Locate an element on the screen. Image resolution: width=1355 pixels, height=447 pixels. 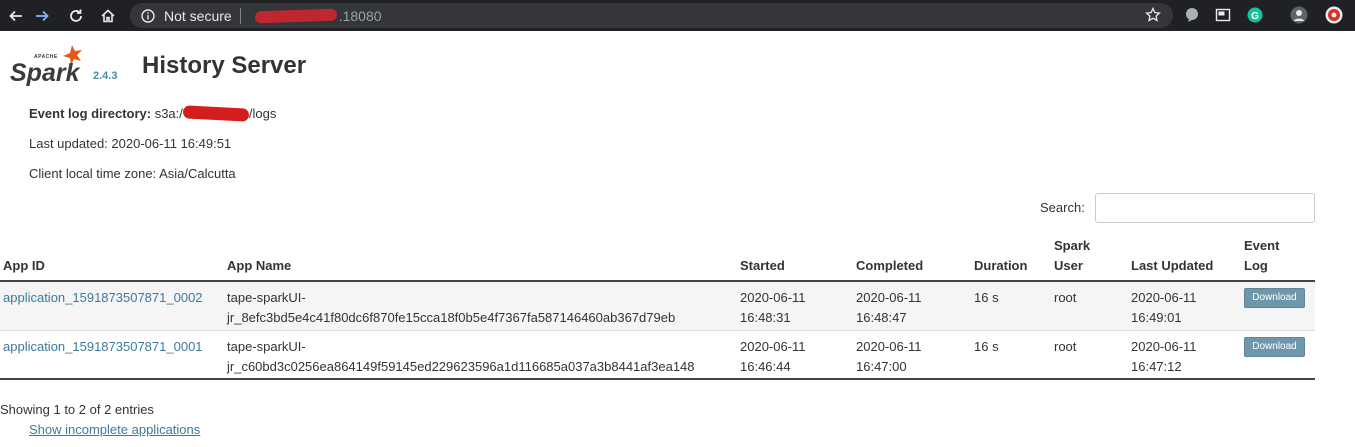
search-input is located at coordinates (1205, 208).